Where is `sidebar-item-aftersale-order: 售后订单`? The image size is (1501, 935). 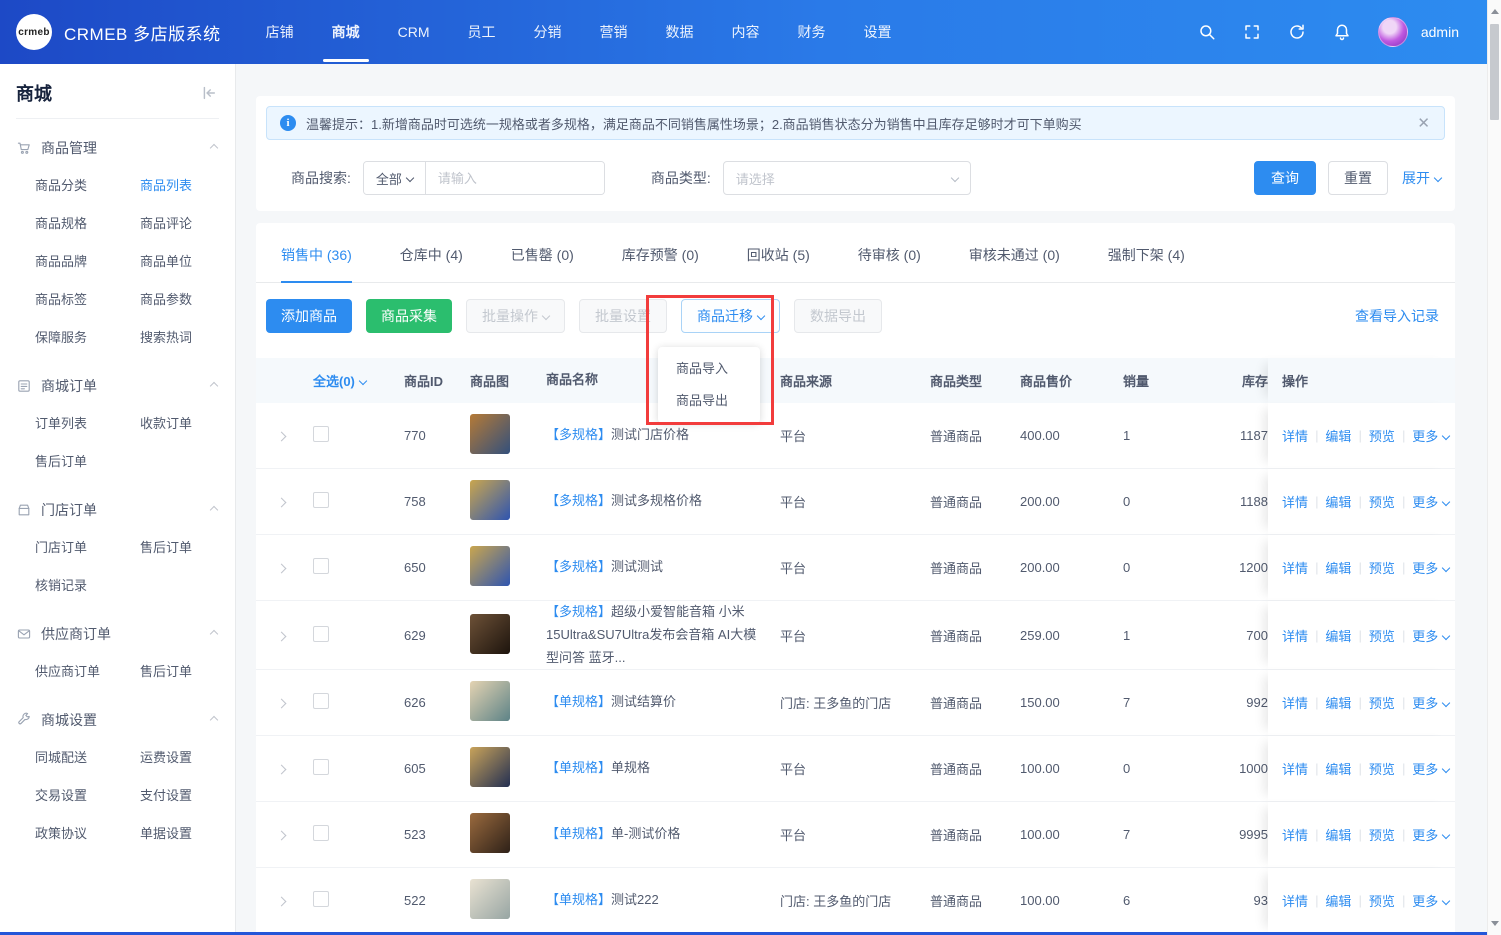 sidebar-item-aftersale-order: 售后订单 is located at coordinates (87, 462).